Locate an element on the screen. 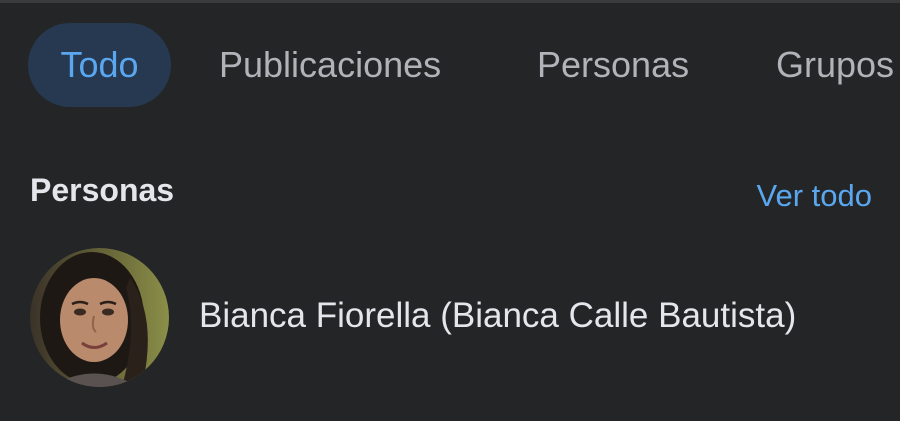 Image resolution: width=900 pixels, height=421 pixels. profile-photo-image is located at coordinates (99, 317).